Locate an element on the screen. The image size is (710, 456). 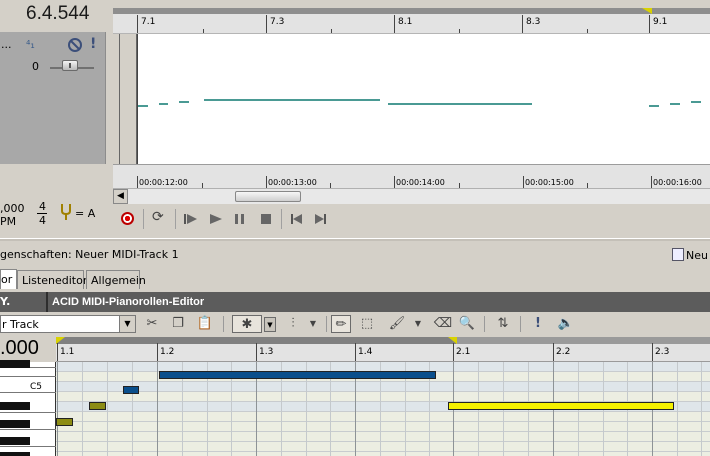
play-from-start-icon is located at coordinates (191, 219).